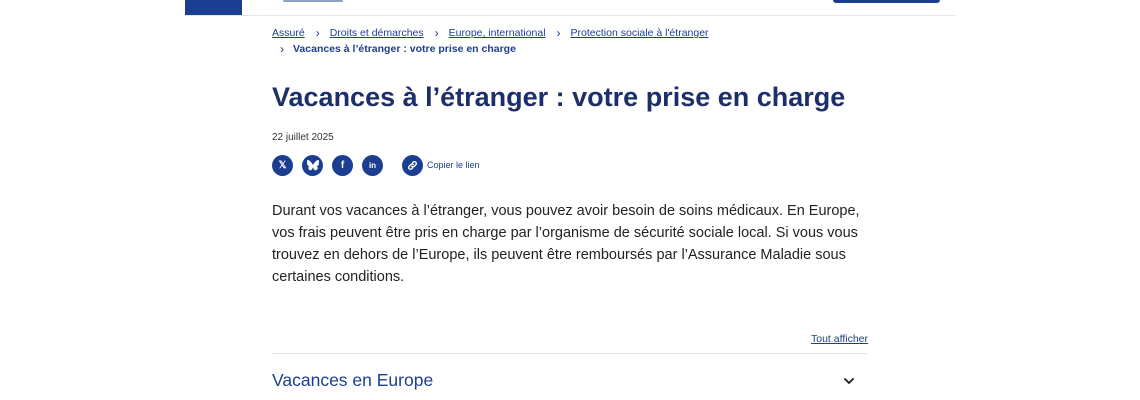  I want to click on bluesky-icon, so click(312, 165).